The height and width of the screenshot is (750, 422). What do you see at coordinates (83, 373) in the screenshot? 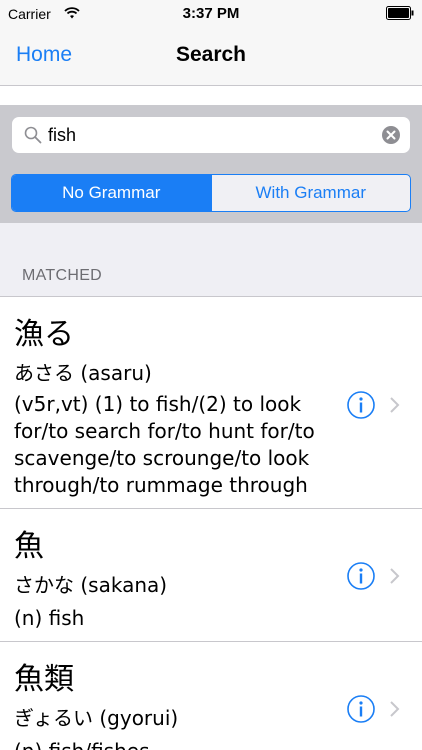
I see `result-reading: あさる (asaru)` at bounding box center [83, 373].